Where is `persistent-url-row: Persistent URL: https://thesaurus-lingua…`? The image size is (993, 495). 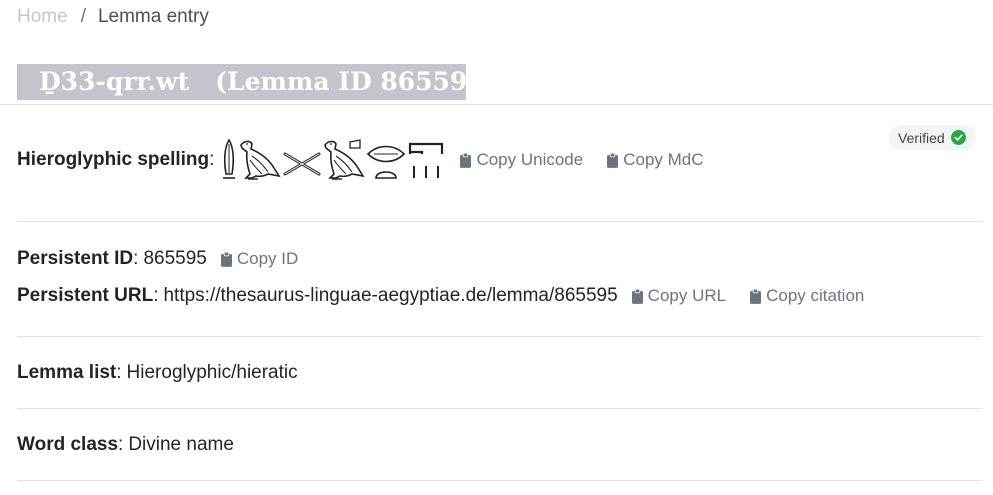
persistent-url-row: Persistent URL: https://thesaurus-lingua… is located at coordinates (440, 296).